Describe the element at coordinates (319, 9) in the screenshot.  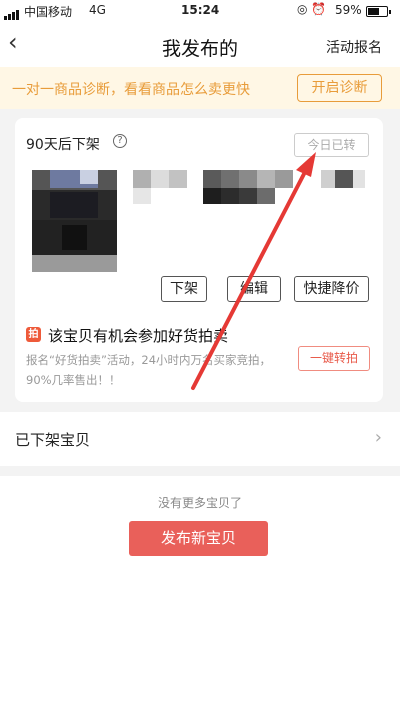
I see `alarm-icon: ⏰` at that location.